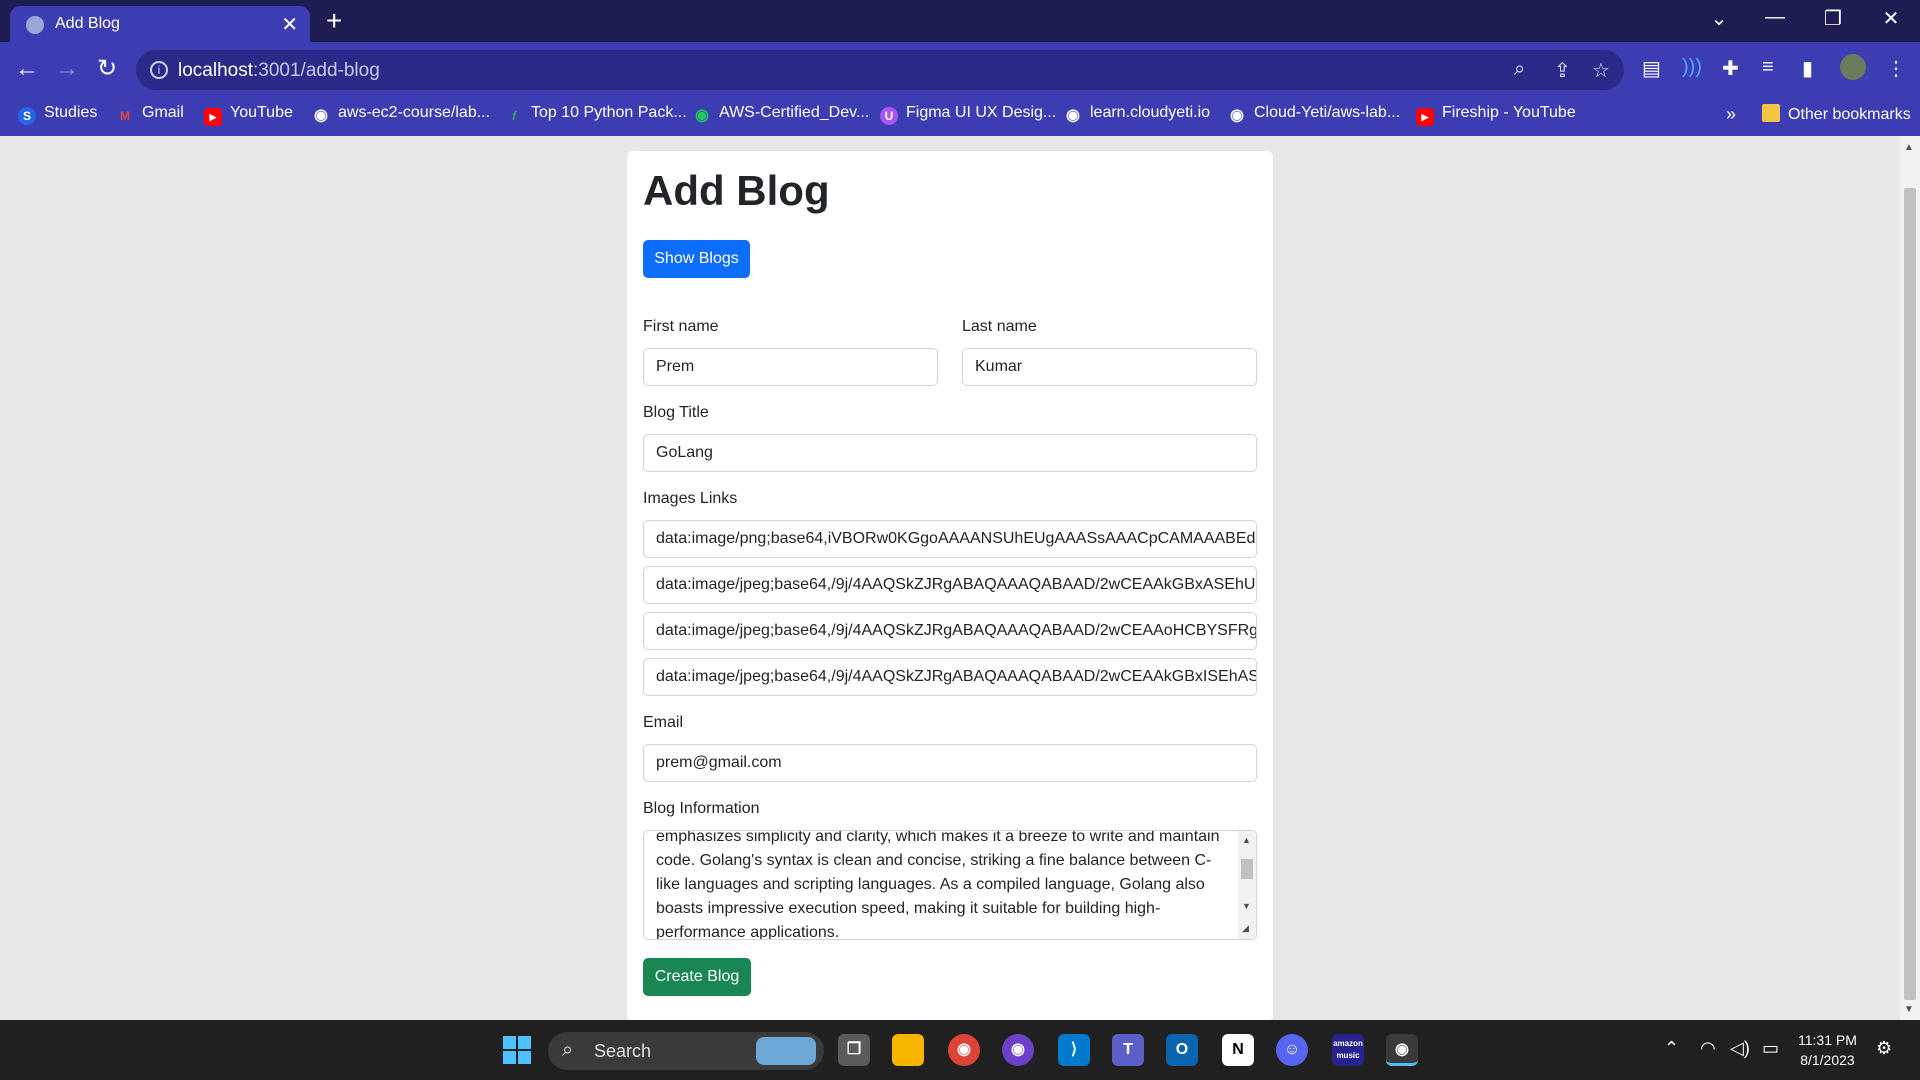 This screenshot has height=1080, width=1920. What do you see at coordinates (1182, 1050) in the screenshot?
I see `outlook-icon: O` at bounding box center [1182, 1050].